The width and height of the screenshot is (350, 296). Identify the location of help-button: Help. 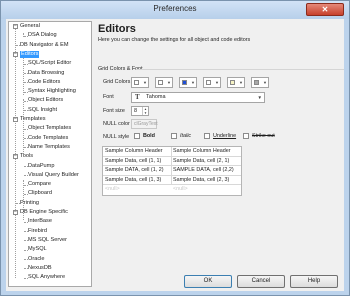
(314, 281).